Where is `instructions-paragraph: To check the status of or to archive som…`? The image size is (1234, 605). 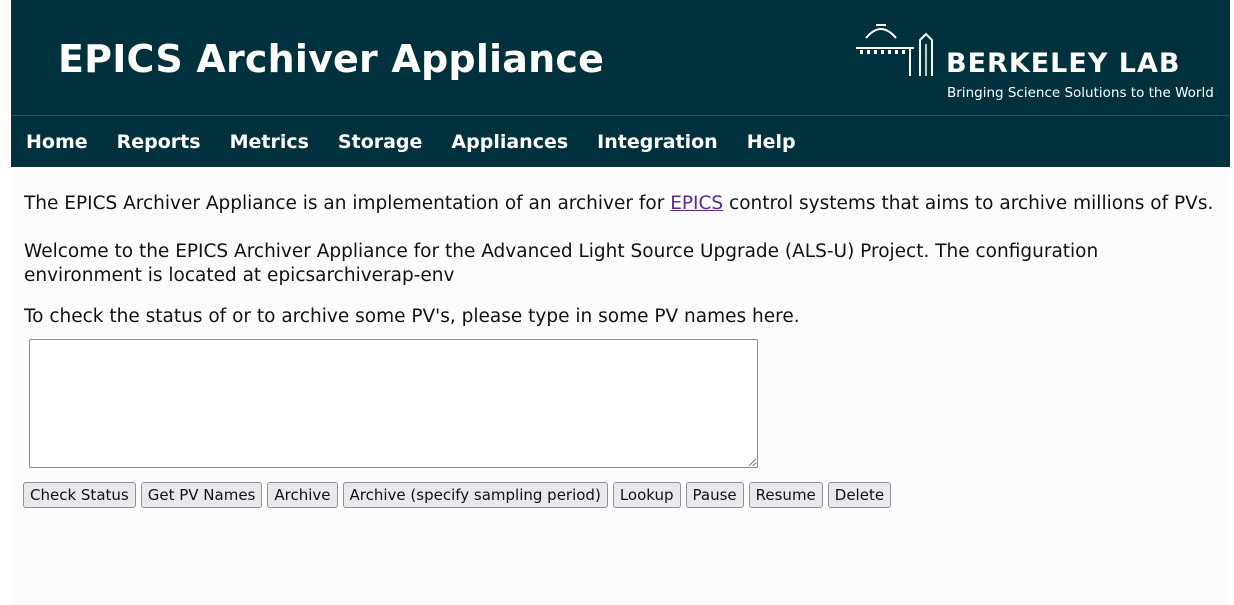
instructions-paragraph: To check the status of or to archive som… is located at coordinates (412, 316).